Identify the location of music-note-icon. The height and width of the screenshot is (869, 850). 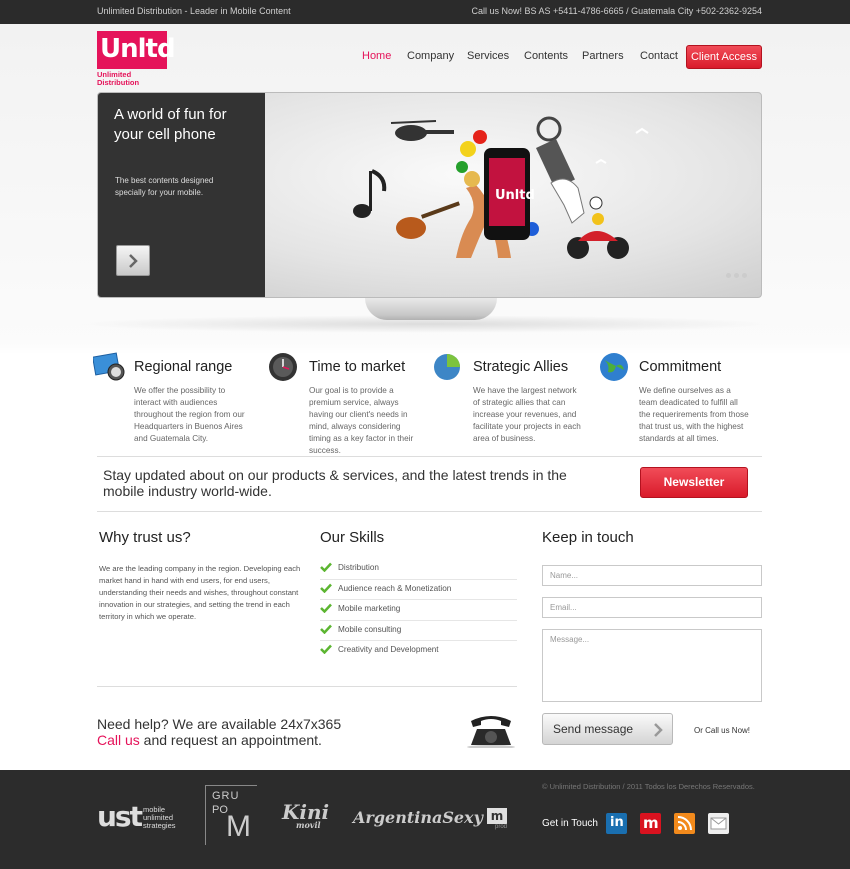
(370, 193).